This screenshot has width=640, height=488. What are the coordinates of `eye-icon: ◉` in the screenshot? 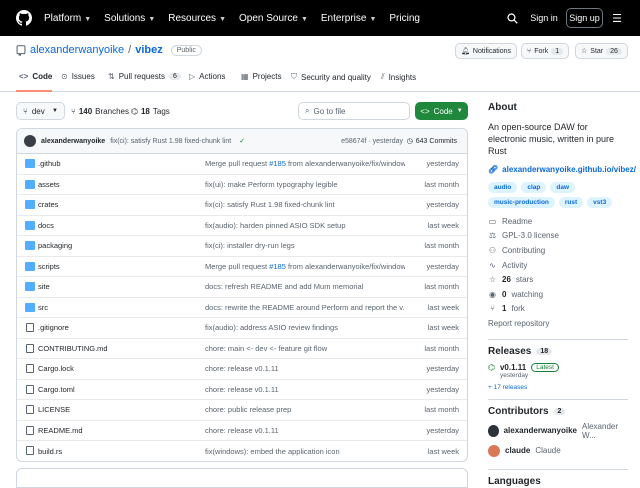 It's located at (492, 294).